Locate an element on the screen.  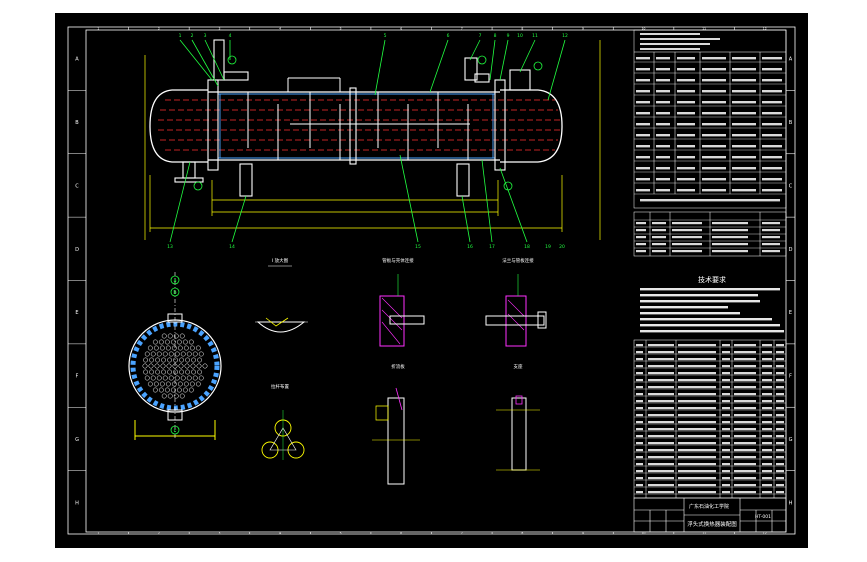
zone-col-label-bottom: 11 is located at coordinates (704, 533).